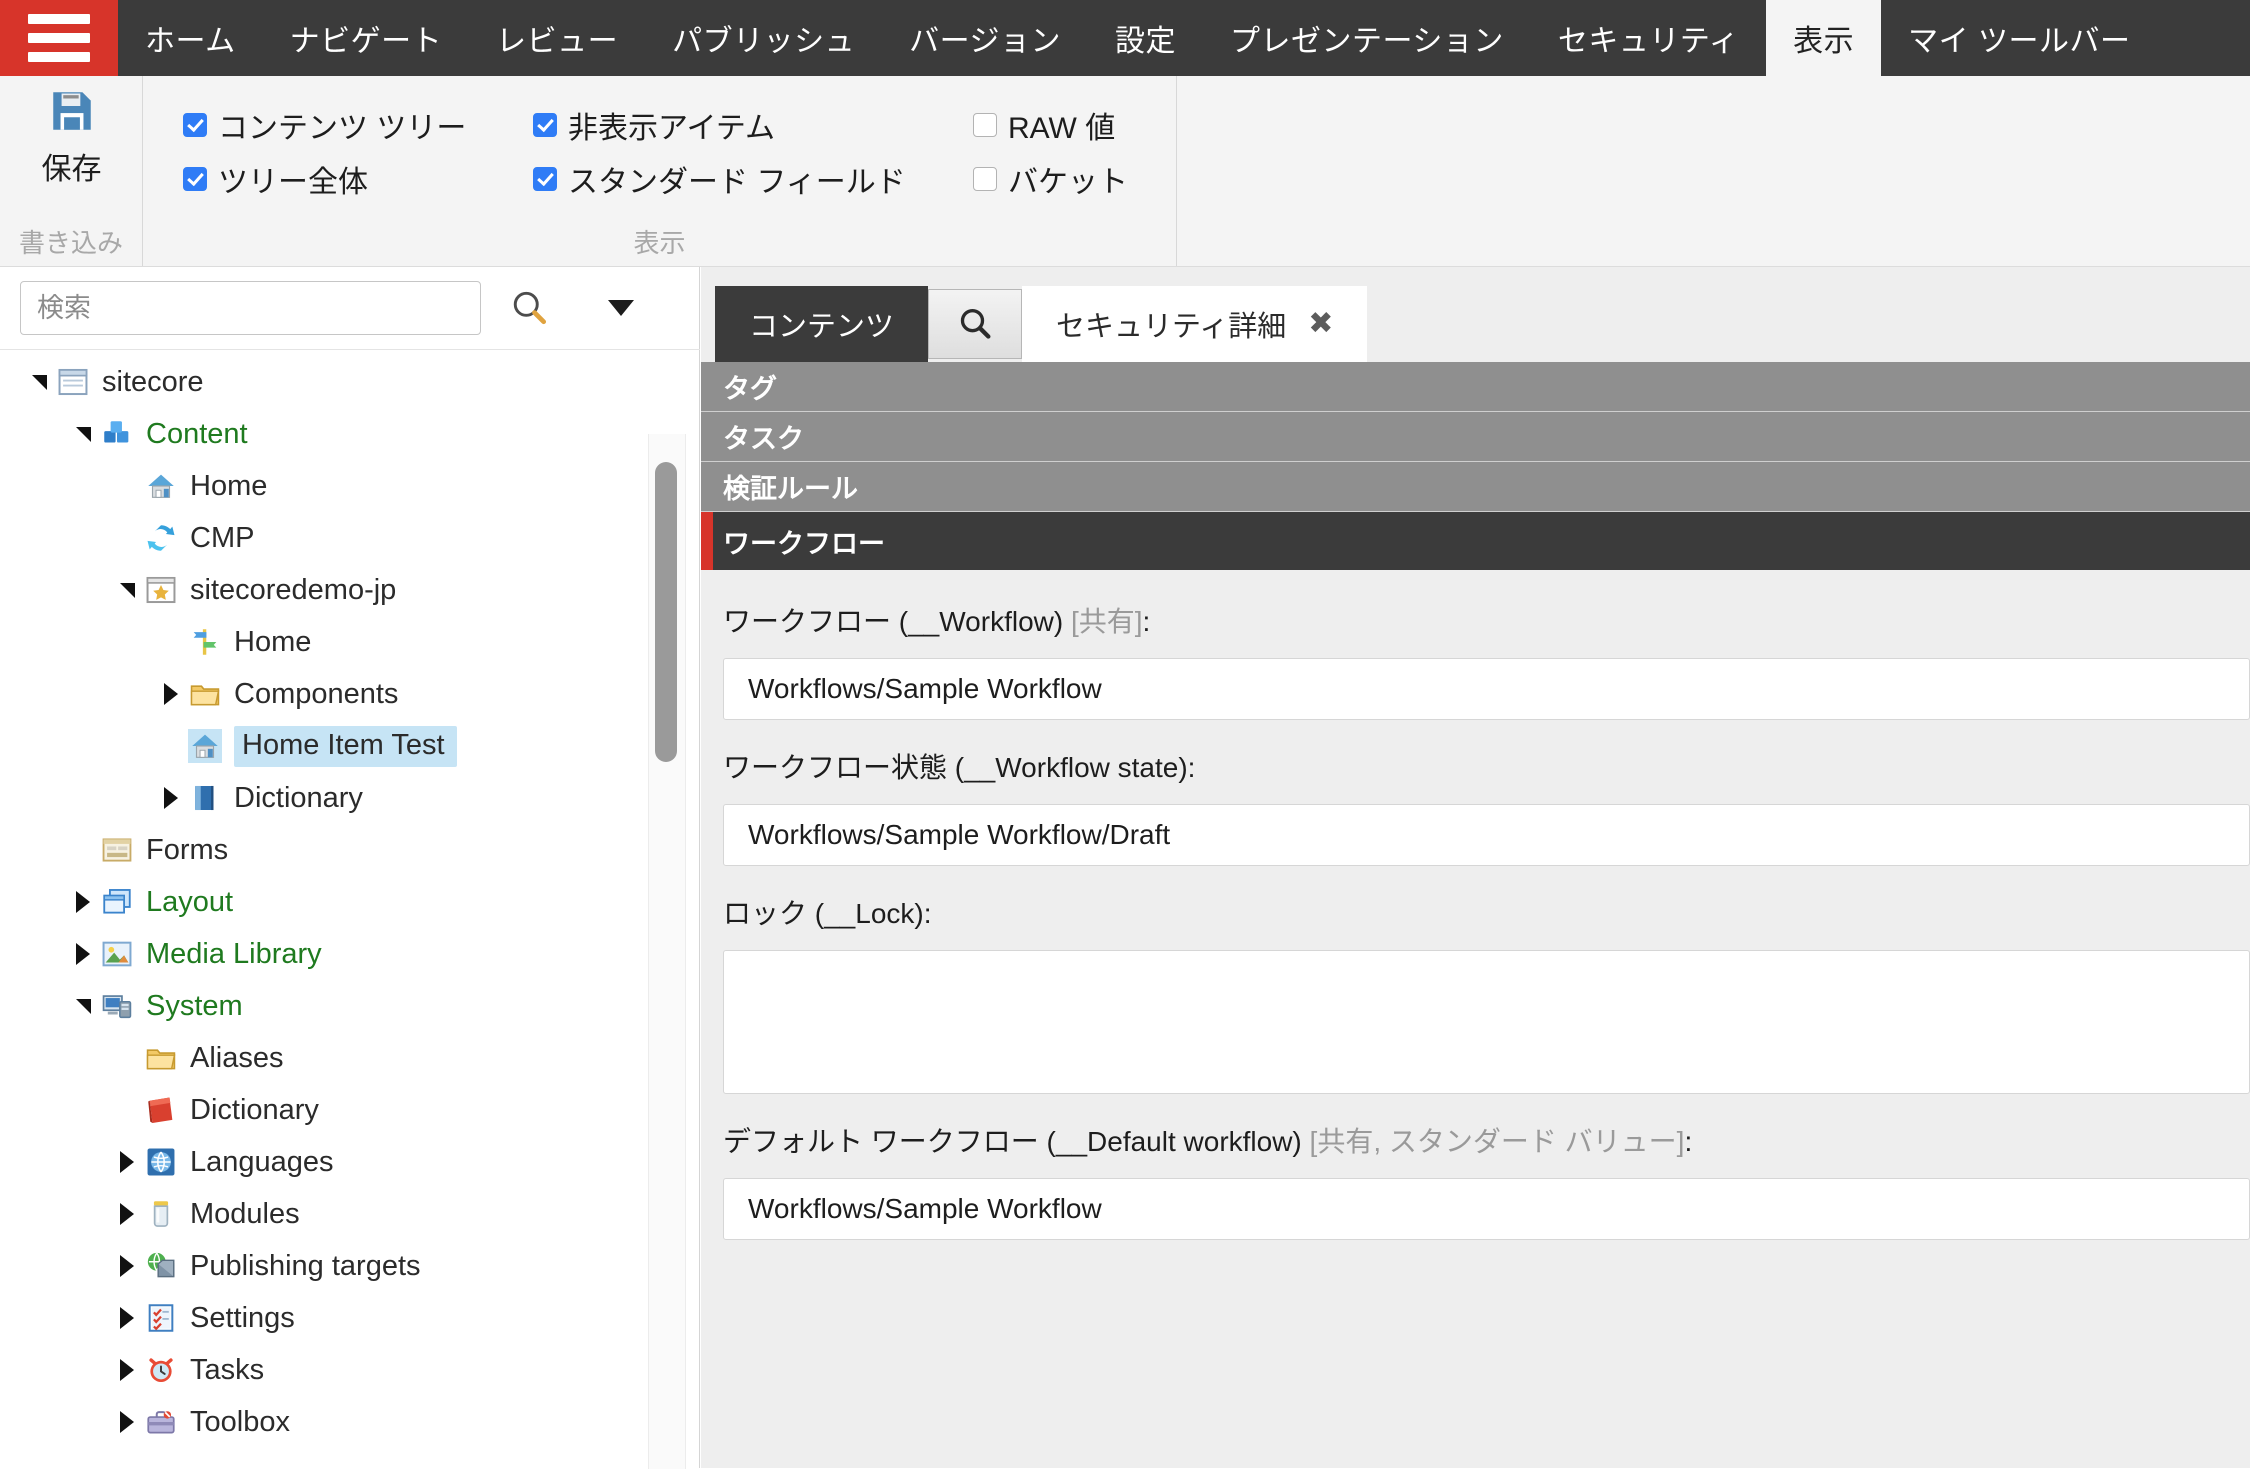  Describe the element at coordinates (1475, 314) in the screenshot. I see `editor-tab-strip: コンテンツ セキュリティ詳細 ✖` at that location.